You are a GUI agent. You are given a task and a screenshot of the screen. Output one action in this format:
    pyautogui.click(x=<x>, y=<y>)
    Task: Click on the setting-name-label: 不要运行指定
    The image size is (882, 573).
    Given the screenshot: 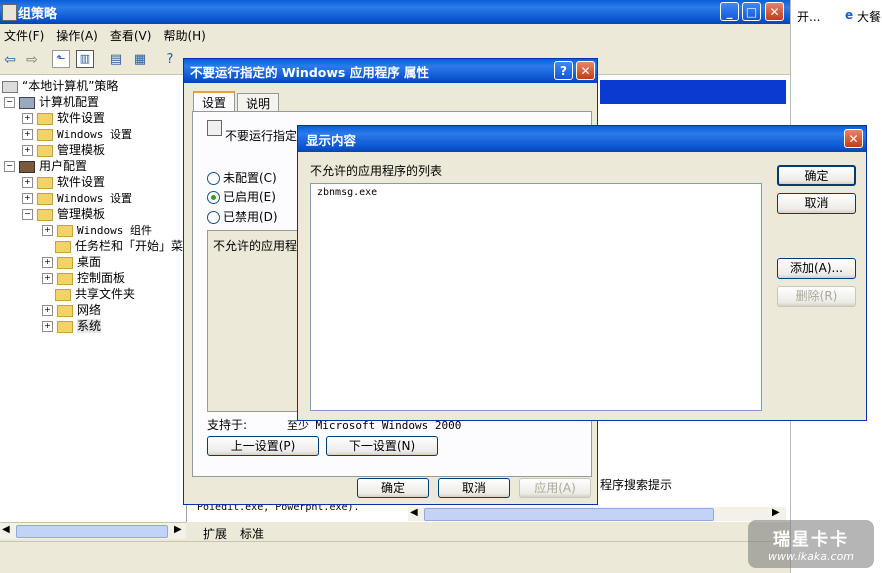 What is the action you would take?
    pyautogui.click(x=261, y=136)
    